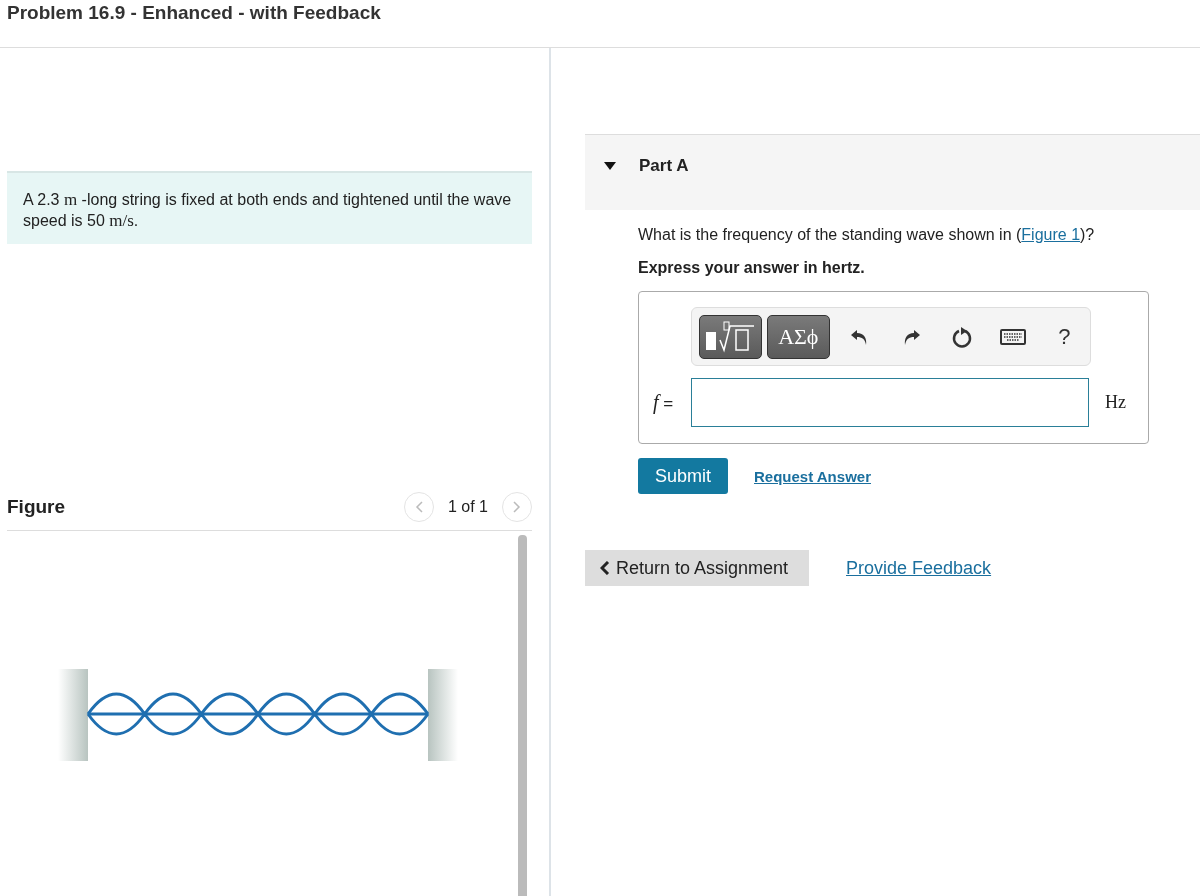 Image resolution: width=1200 pixels, height=896 pixels. Describe the element at coordinates (683, 476) in the screenshot. I see `submit-button: Submit` at that location.